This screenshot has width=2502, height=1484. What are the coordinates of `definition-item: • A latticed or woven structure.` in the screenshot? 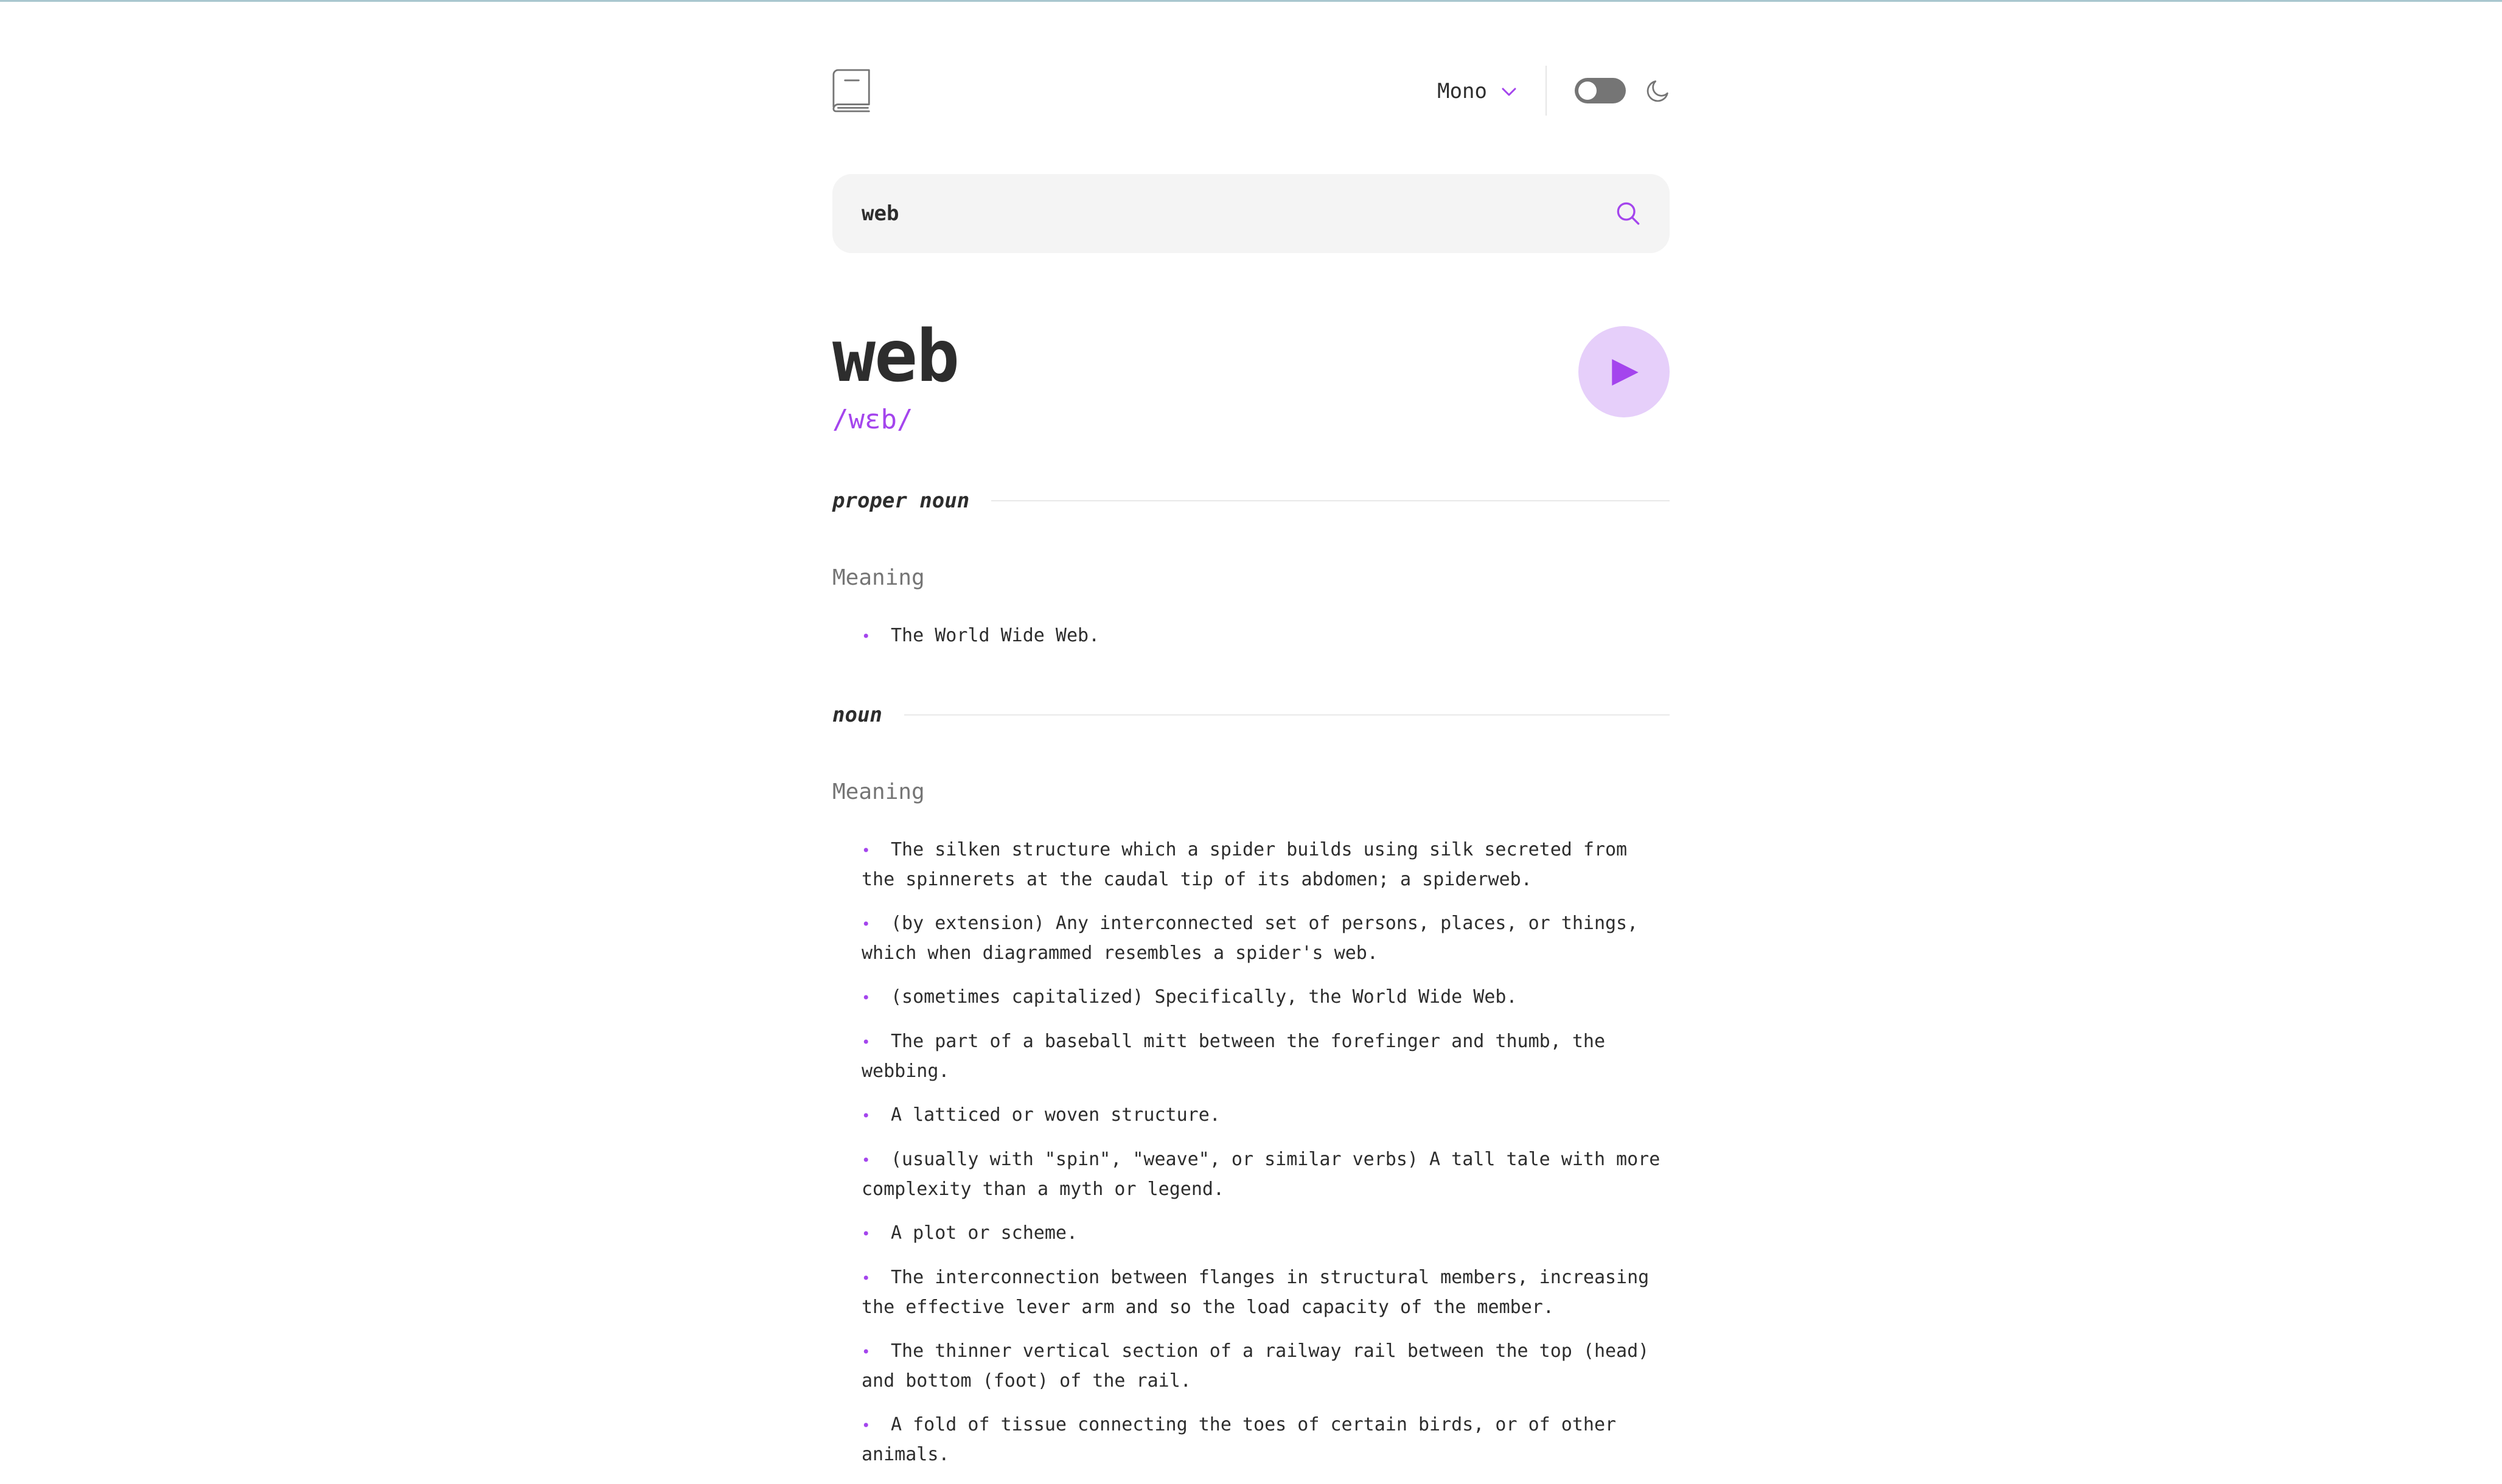 It's located at (1266, 1115).